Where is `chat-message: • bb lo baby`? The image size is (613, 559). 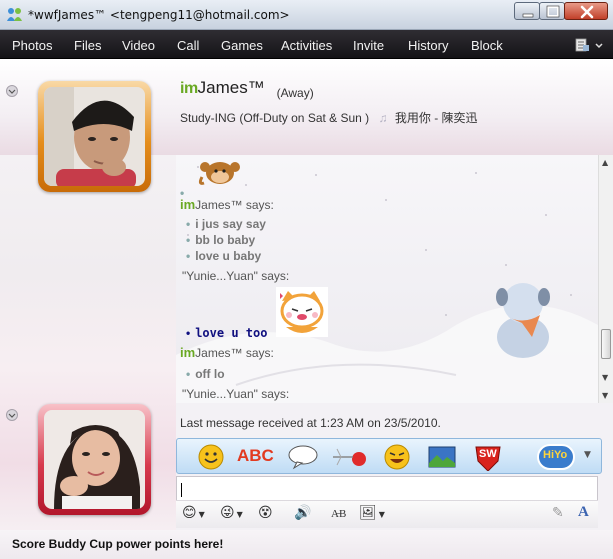
chat-message: • bb lo baby is located at coordinates (221, 240).